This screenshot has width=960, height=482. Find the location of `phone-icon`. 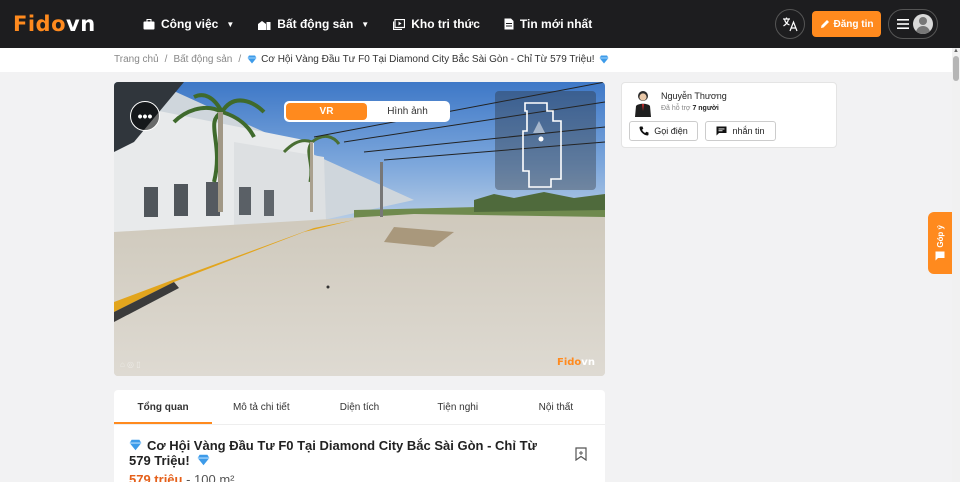

phone-icon is located at coordinates (644, 131).